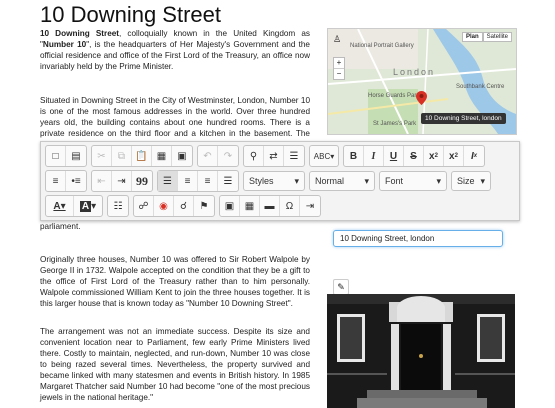  Describe the element at coordinates (394, 181) in the screenshot. I see `font-label: Font` at that location.